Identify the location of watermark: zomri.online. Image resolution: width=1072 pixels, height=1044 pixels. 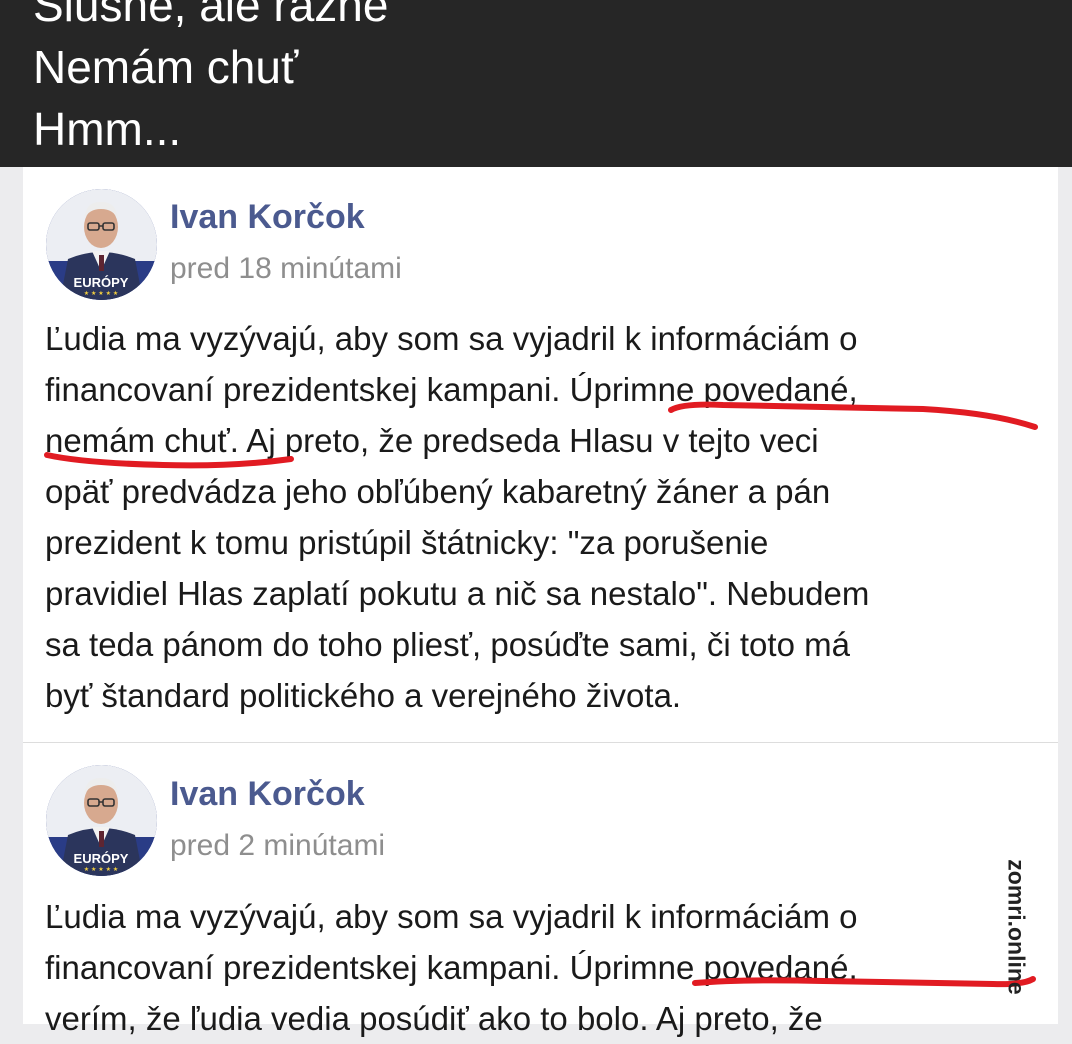
(1016, 927).